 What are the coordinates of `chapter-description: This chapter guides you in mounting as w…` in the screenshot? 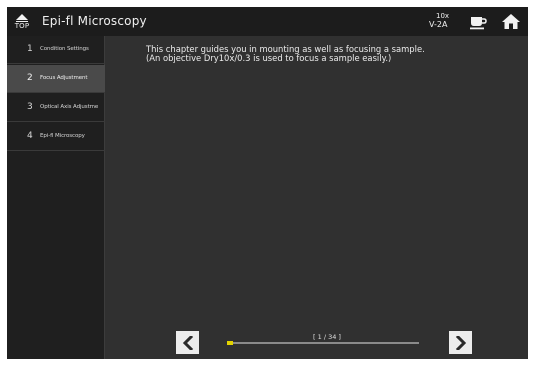 It's located at (331, 54).